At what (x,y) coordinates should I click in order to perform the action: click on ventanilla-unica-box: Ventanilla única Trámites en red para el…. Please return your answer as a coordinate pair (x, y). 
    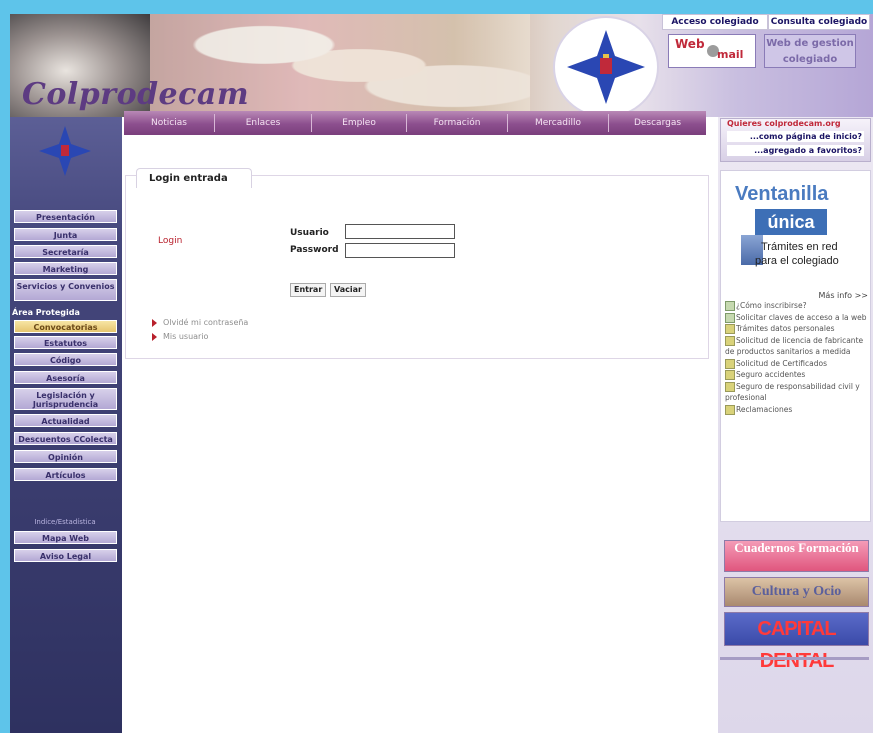
    Looking at the image, I should click on (795, 346).